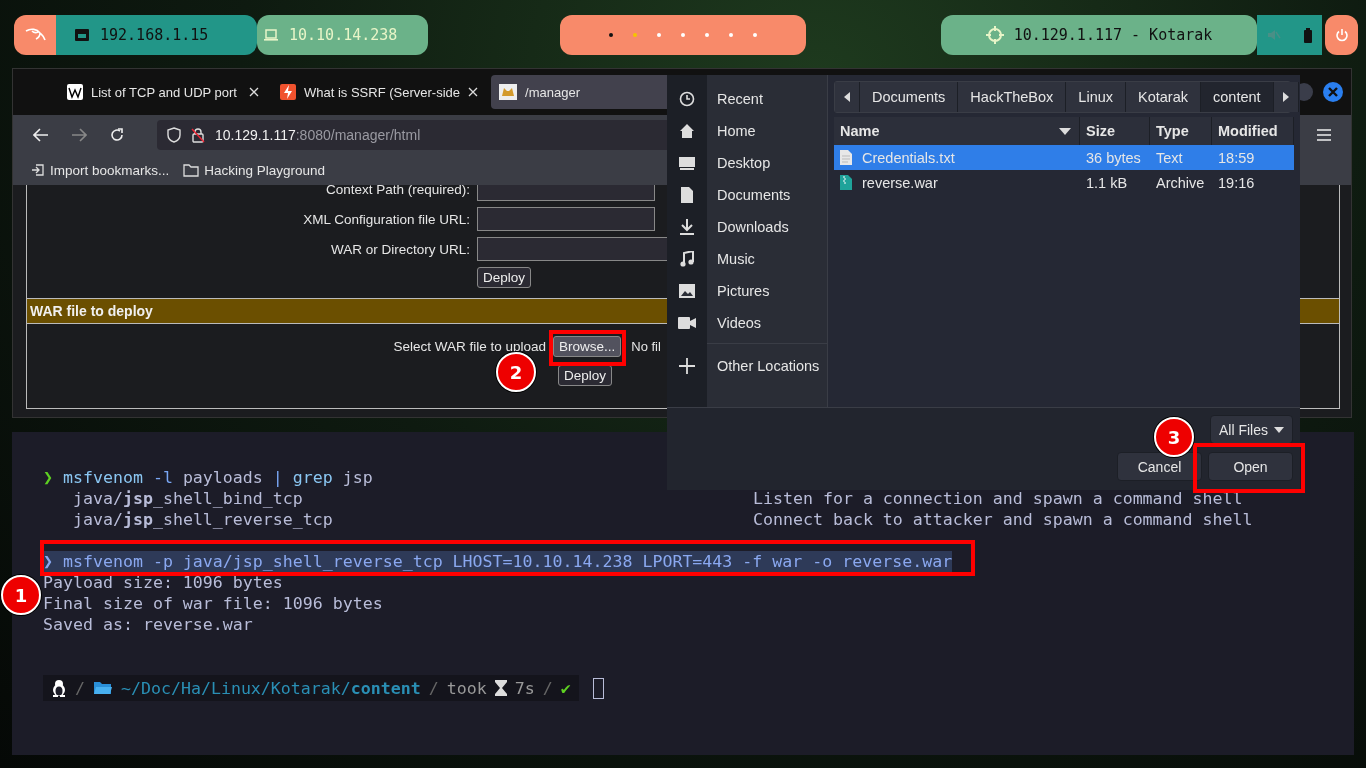 The height and width of the screenshot is (768, 1366). Describe the element at coordinates (687, 227) in the screenshot. I see `download-icon` at that location.